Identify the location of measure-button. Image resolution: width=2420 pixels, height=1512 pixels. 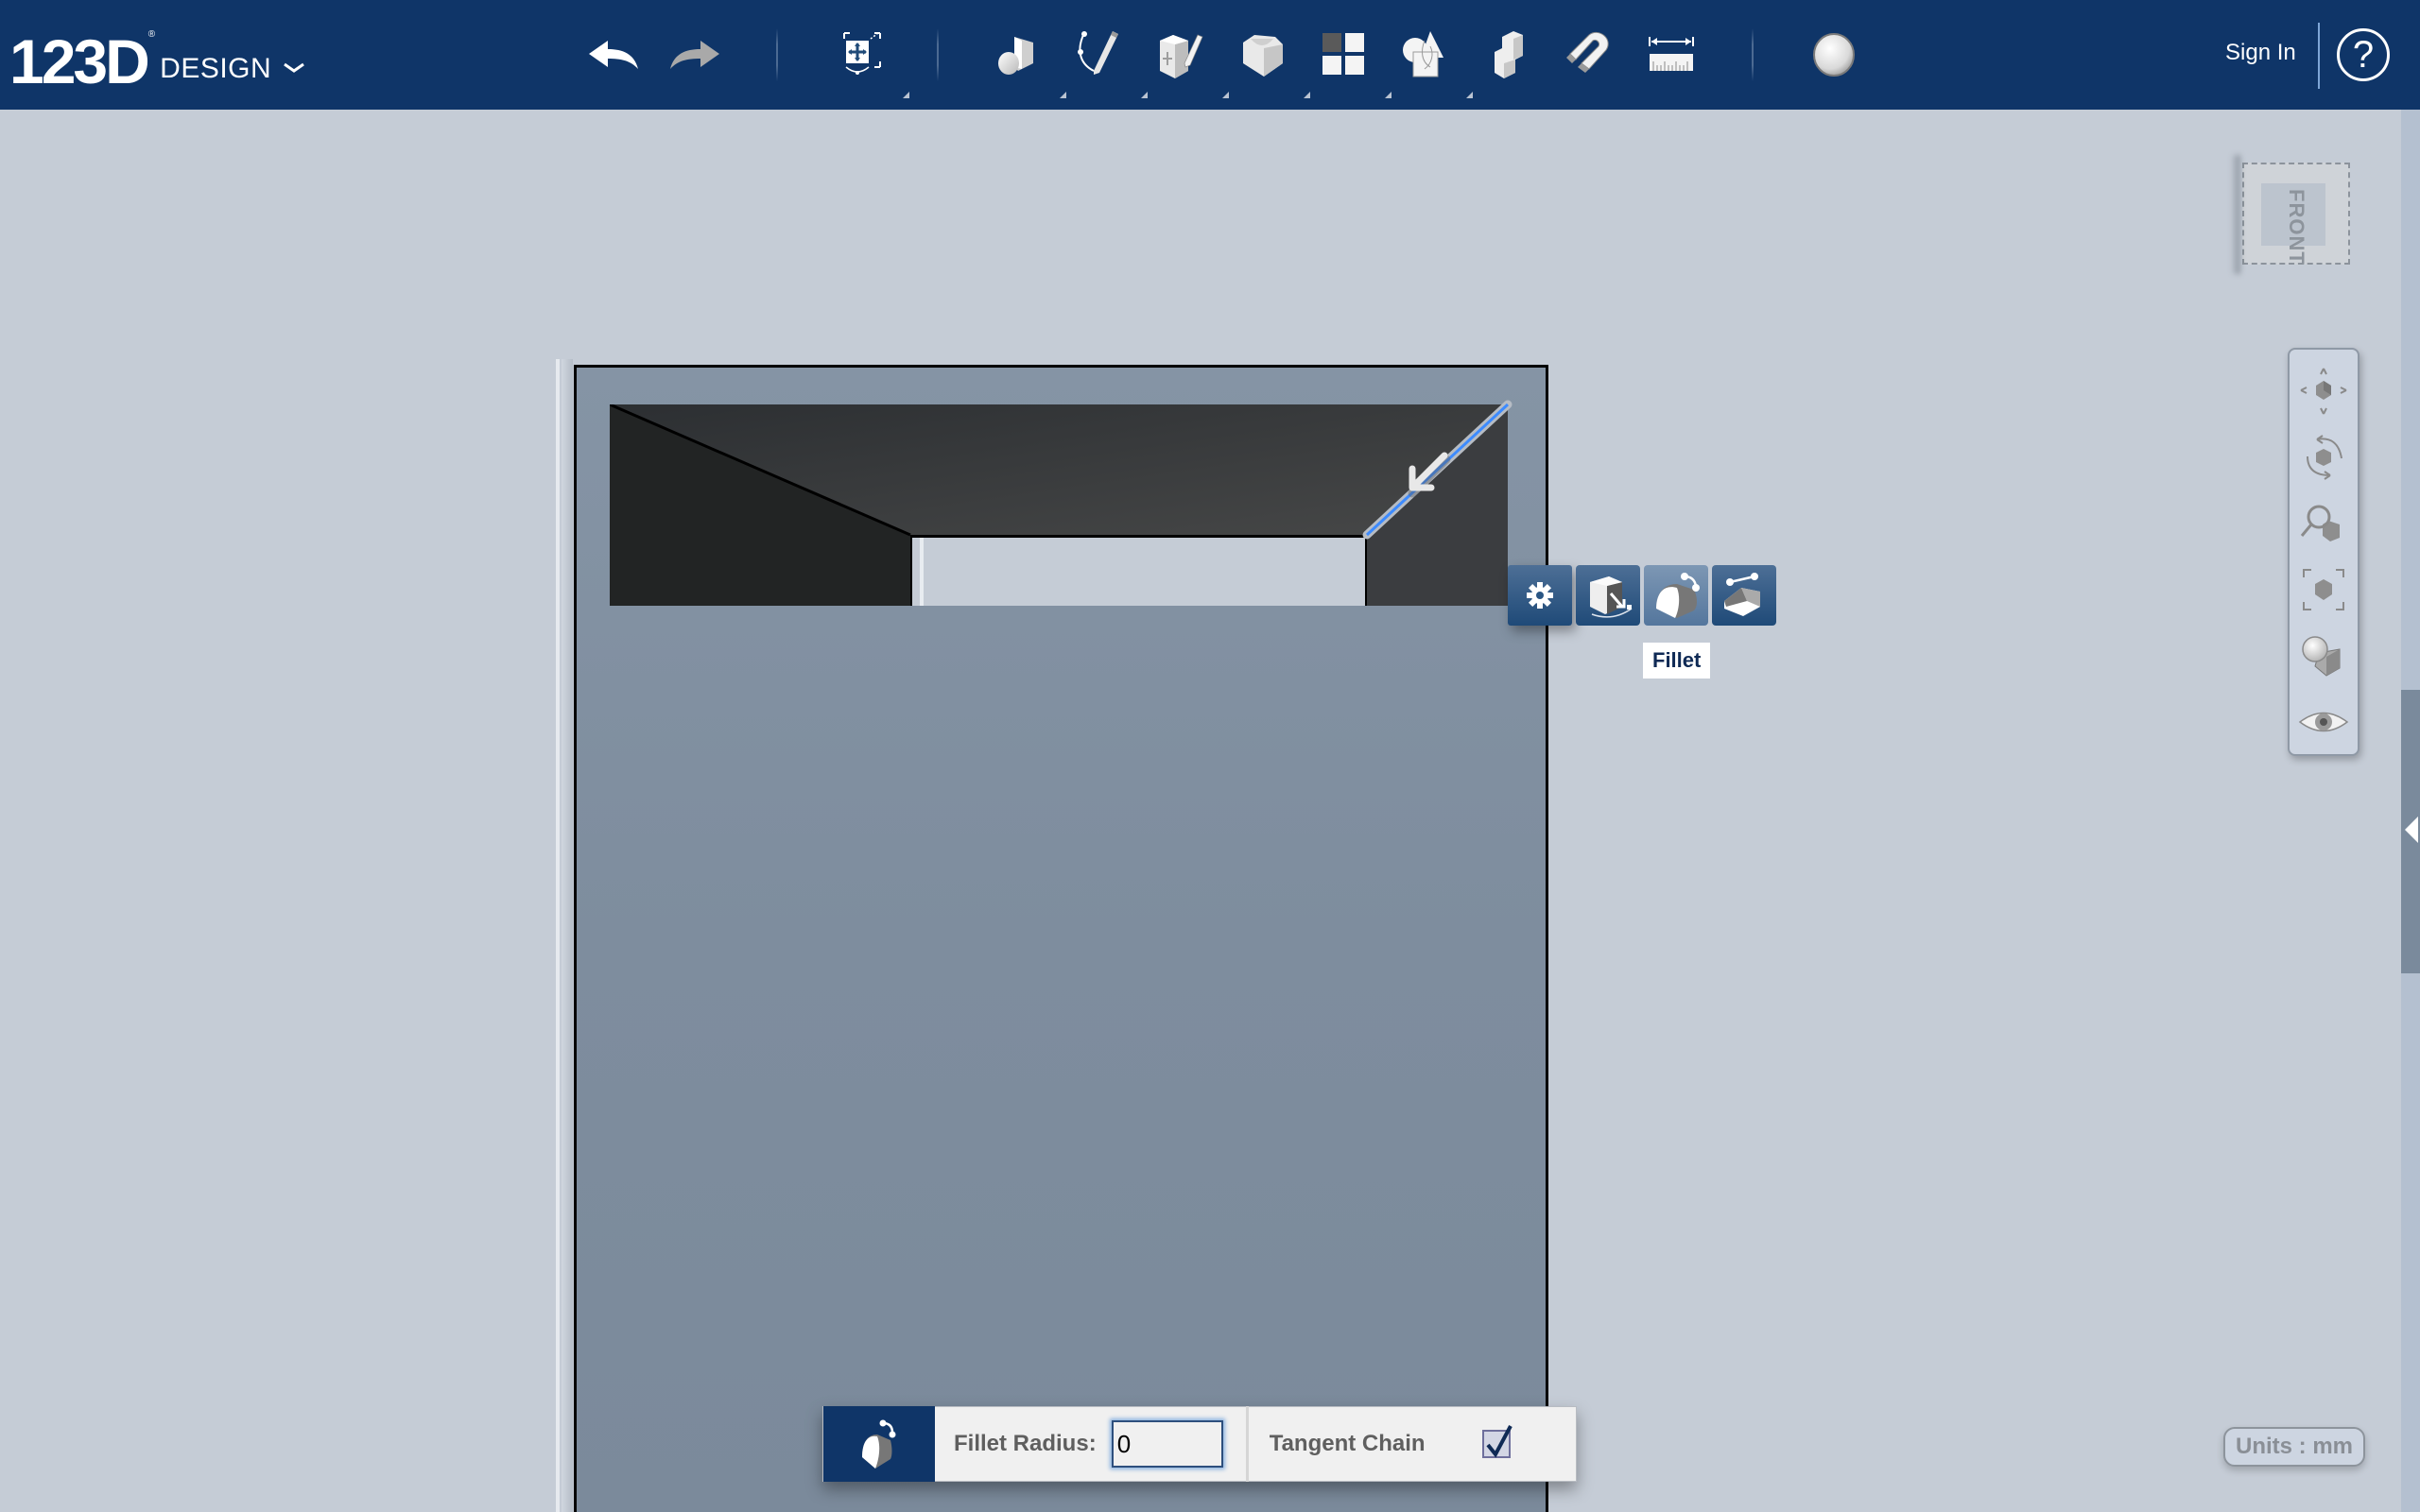
(1671, 55).